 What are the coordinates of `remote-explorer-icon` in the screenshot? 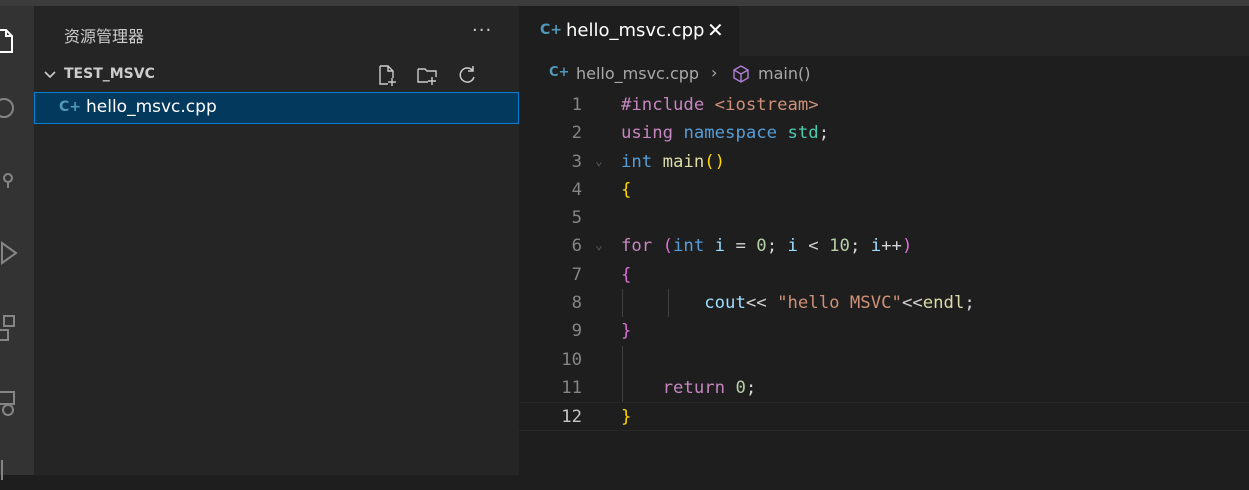 It's located at (9, 403).